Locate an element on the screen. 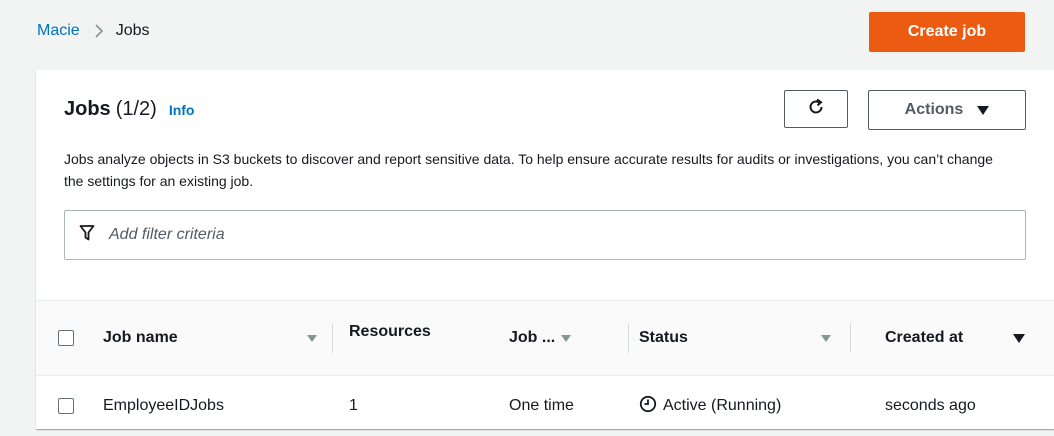  caret-down-icon is located at coordinates (983, 110).